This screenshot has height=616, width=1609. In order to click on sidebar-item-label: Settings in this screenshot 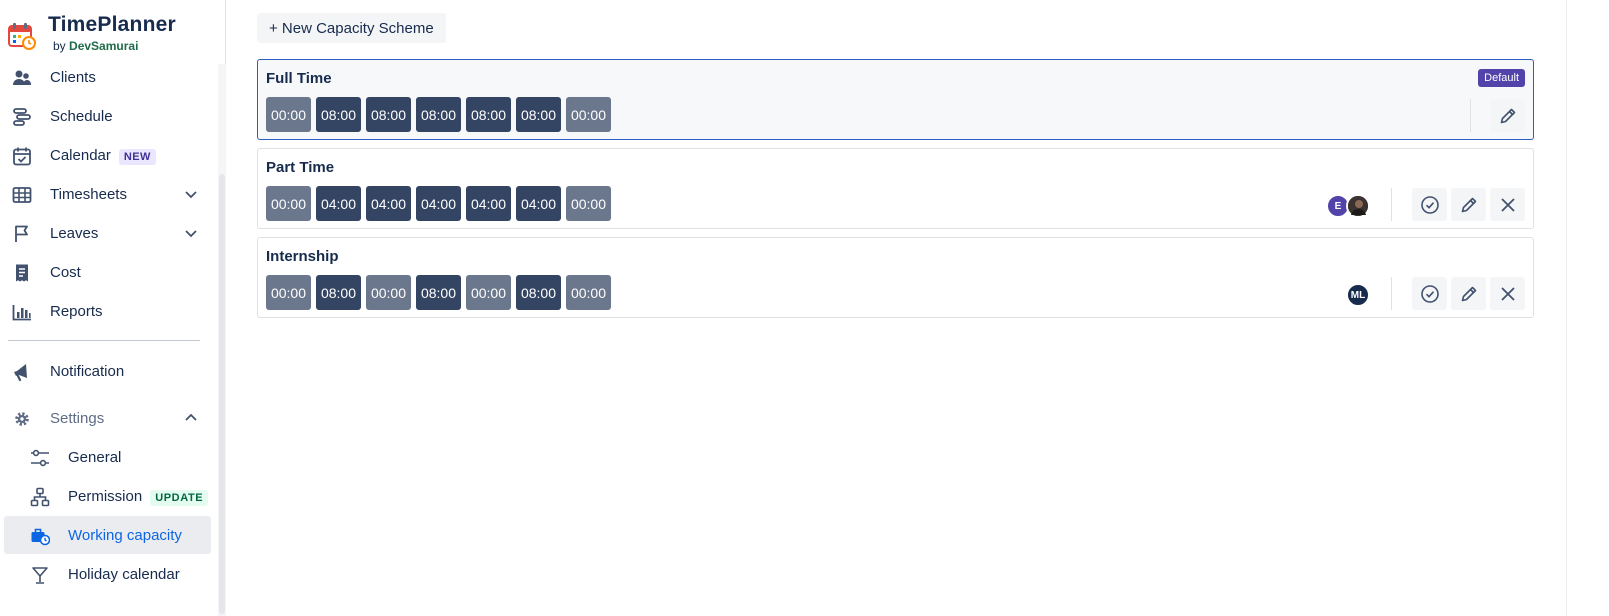, I will do `click(77, 418)`.